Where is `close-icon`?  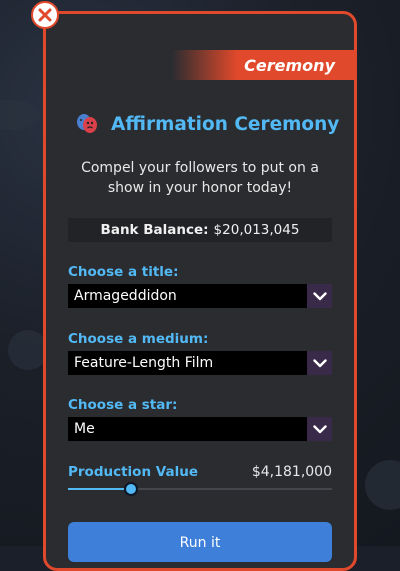 close-icon is located at coordinates (45, 15).